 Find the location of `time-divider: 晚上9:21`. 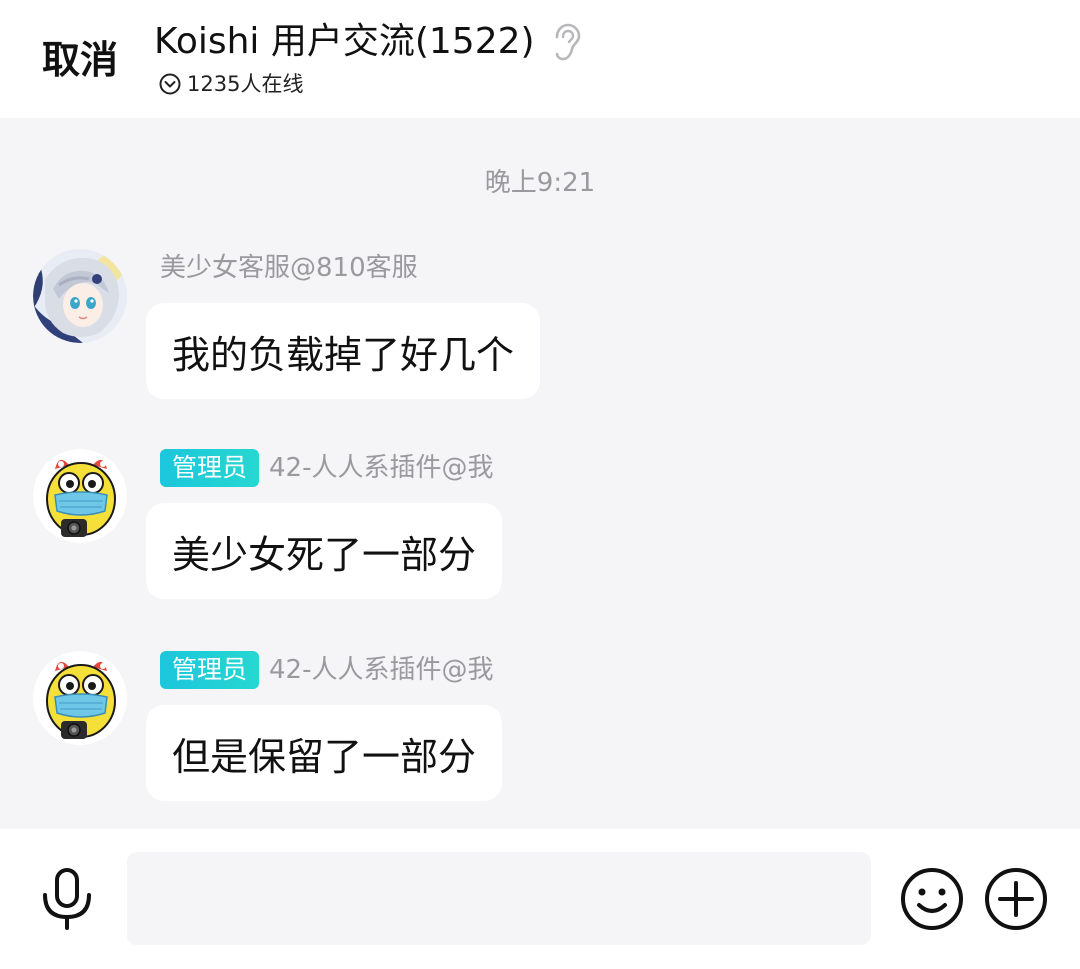

time-divider: 晚上9:21 is located at coordinates (540, 183).